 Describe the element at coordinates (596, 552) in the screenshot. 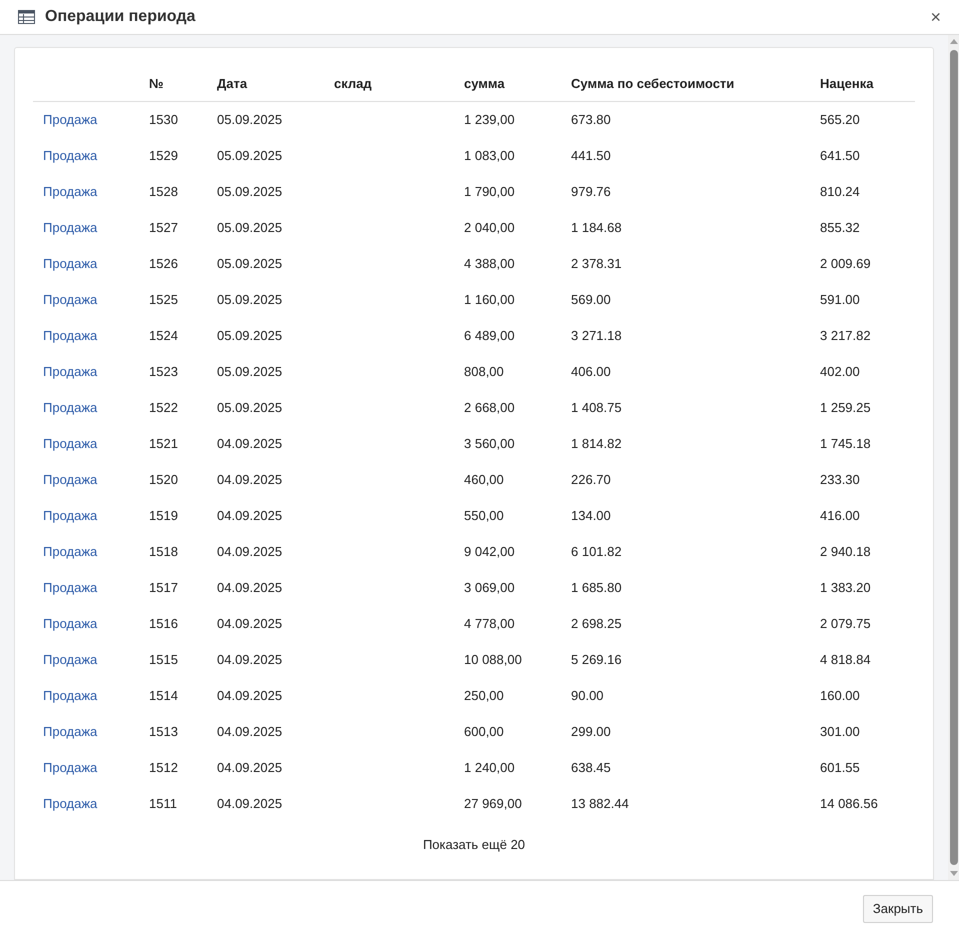

I see `table-cell: 6 101.82` at that location.